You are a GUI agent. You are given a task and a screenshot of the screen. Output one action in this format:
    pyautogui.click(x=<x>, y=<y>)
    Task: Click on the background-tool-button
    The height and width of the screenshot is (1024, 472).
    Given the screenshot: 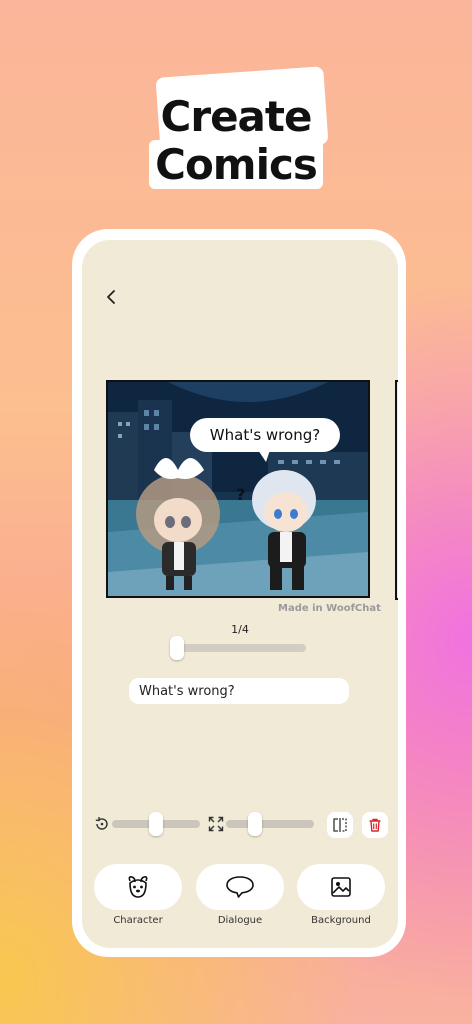 What is the action you would take?
    pyautogui.click(x=341, y=887)
    